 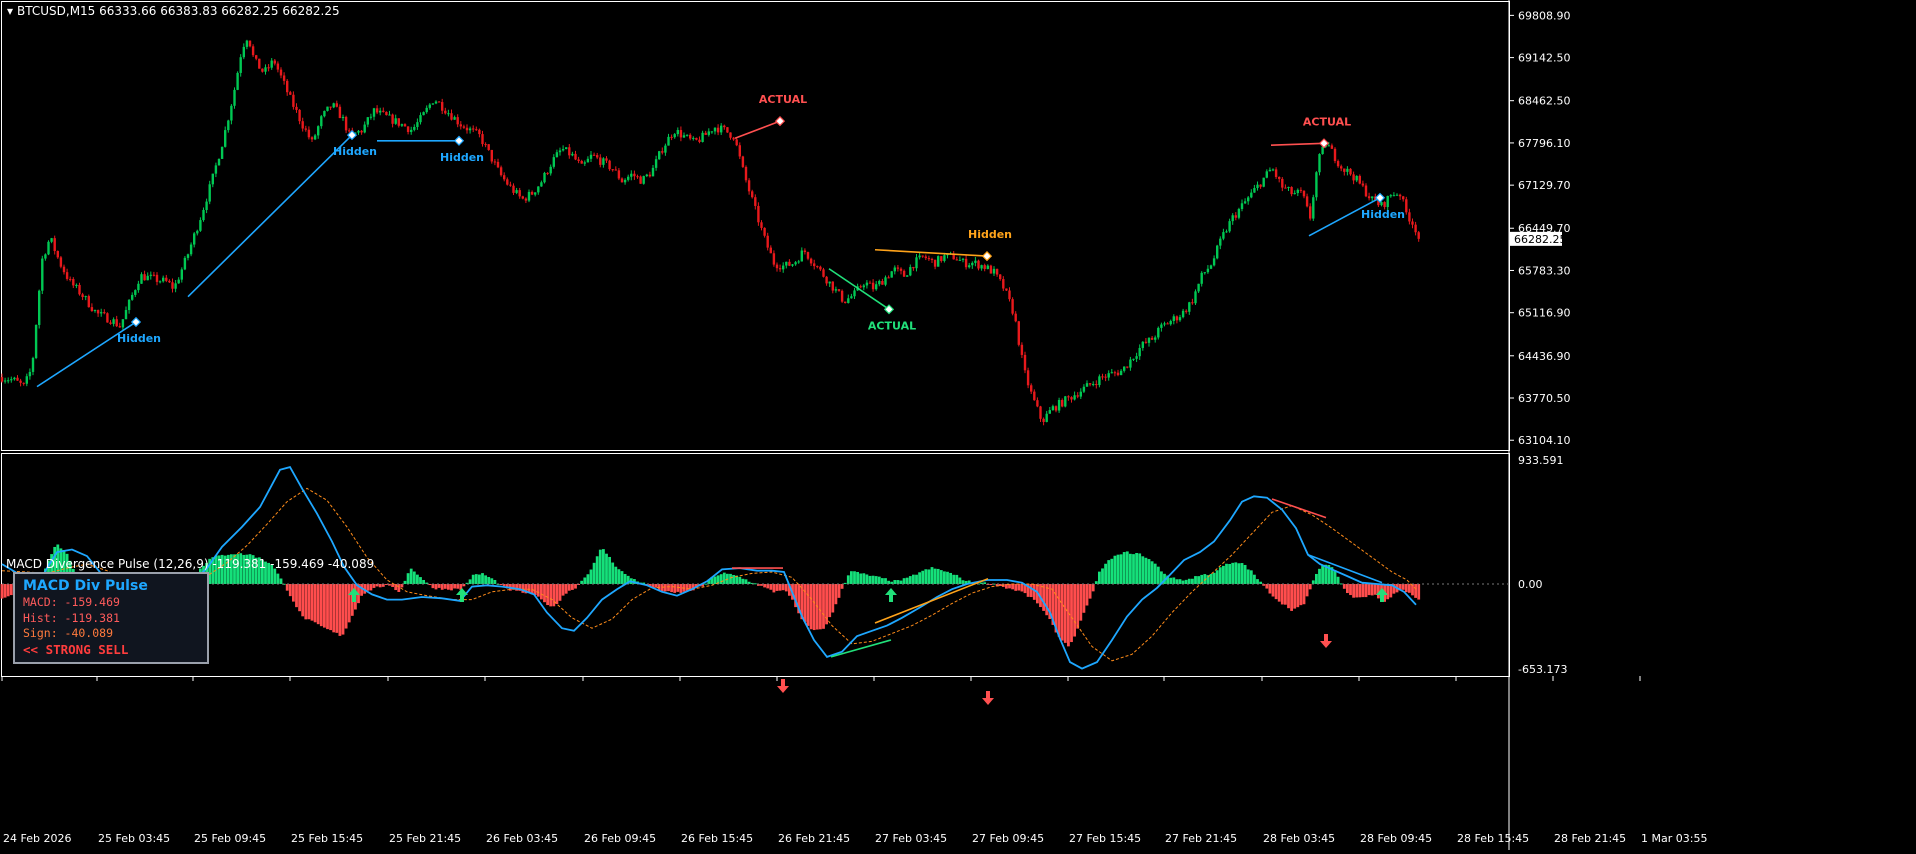 What do you see at coordinates (1541, 460) in the screenshot?
I see `osc-tick-label-0: 933.591` at bounding box center [1541, 460].